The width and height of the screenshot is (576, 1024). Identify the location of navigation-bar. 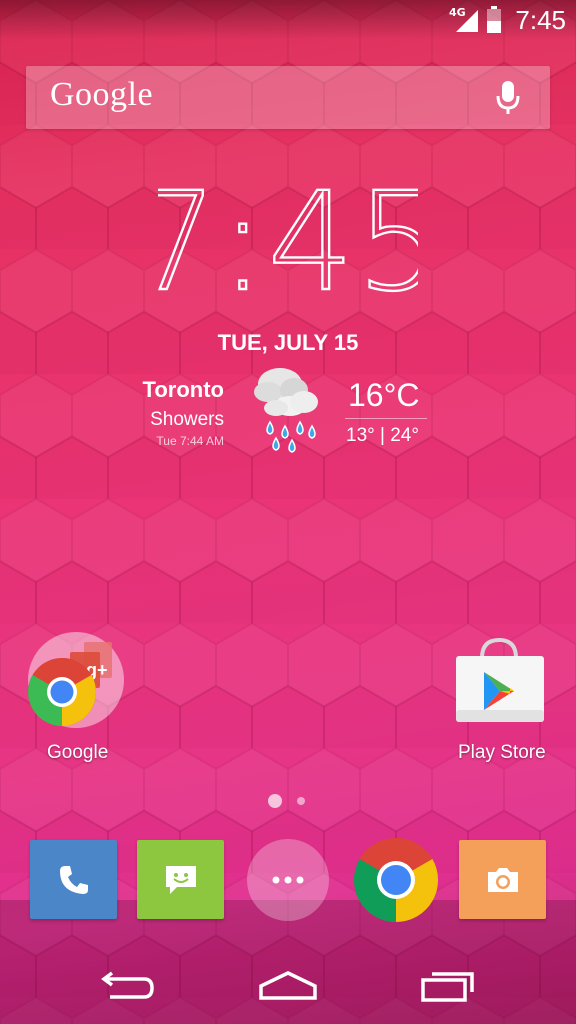
(288, 984).